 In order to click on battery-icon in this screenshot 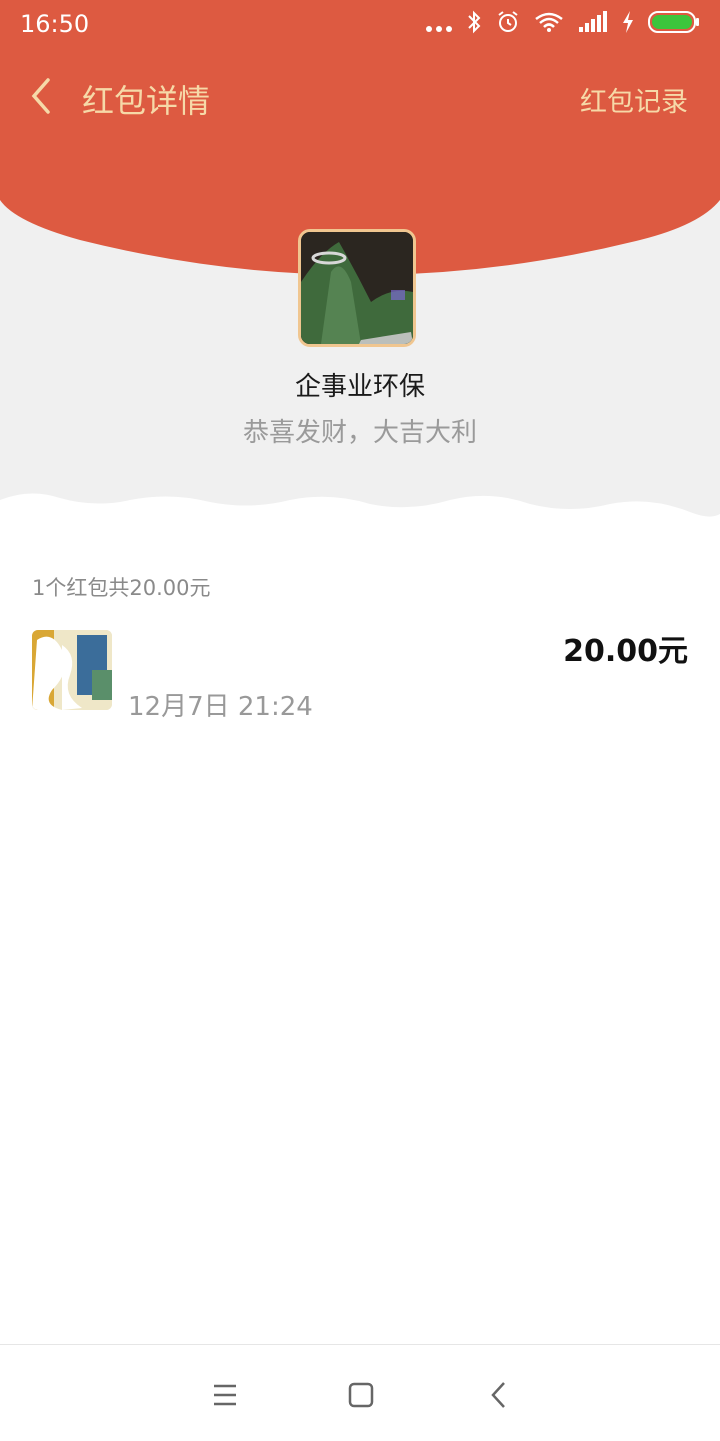, I will do `click(674, 25)`.